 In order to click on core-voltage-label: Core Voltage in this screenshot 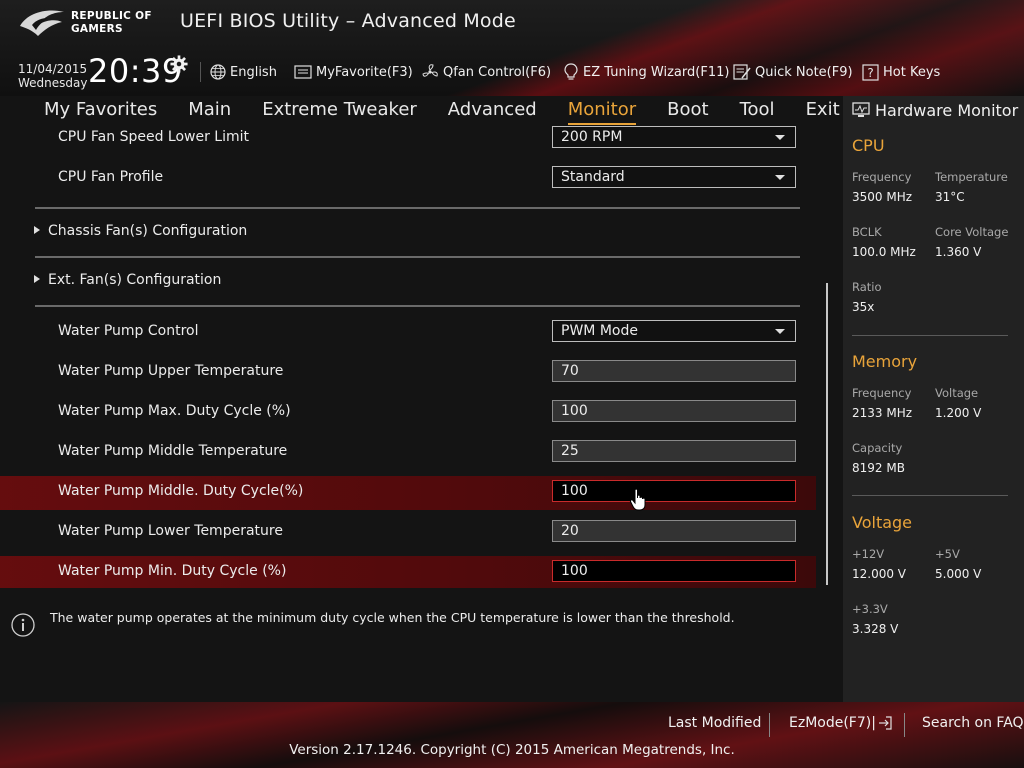, I will do `click(972, 232)`.